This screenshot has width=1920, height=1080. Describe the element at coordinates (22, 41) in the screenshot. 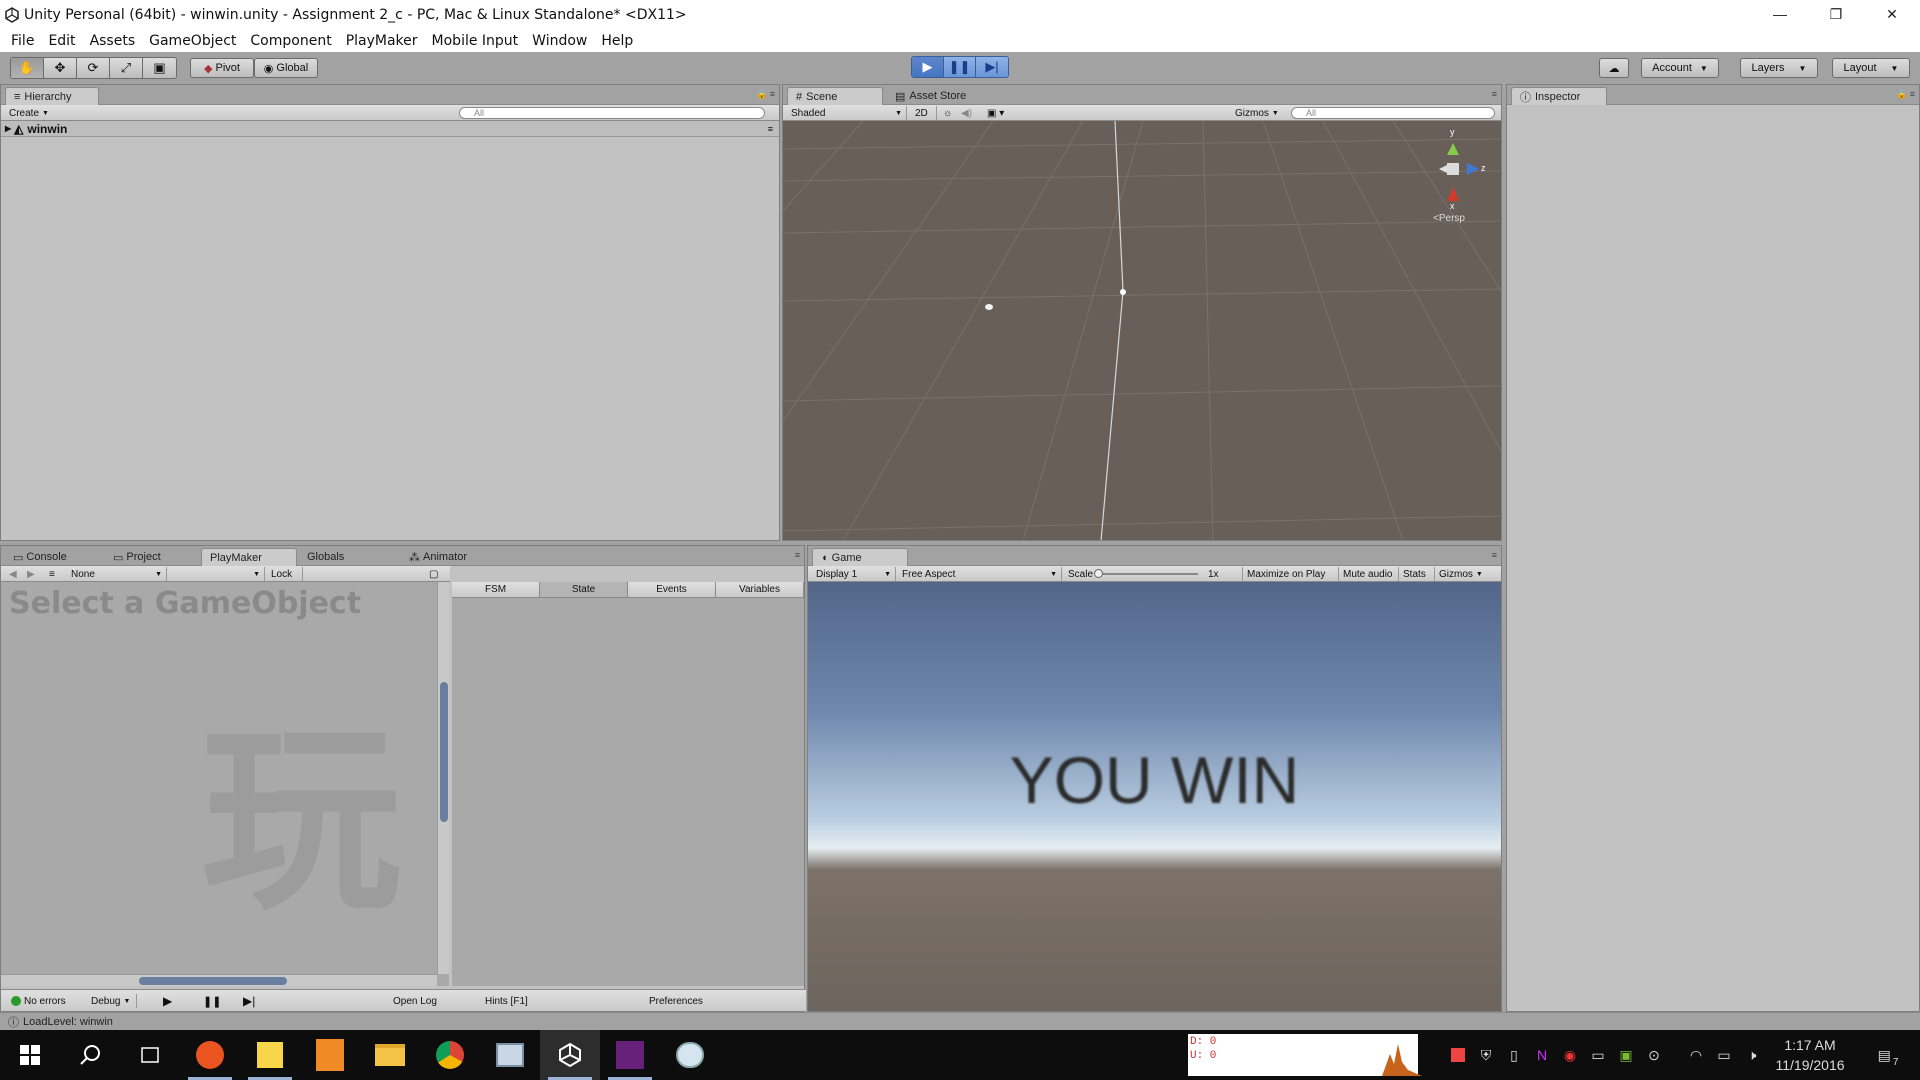

I see `menu-file: File` at that location.